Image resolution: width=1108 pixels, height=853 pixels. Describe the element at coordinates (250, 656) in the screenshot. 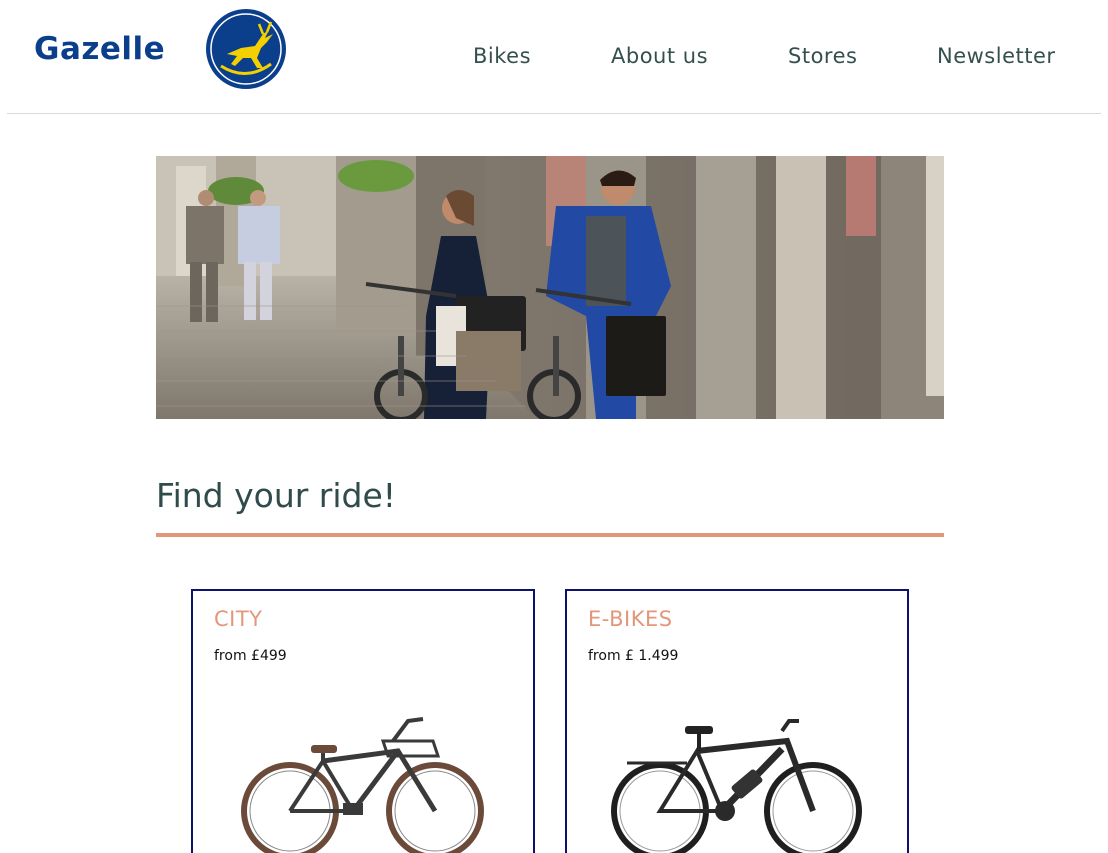

I see `card-price: from £499` at that location.